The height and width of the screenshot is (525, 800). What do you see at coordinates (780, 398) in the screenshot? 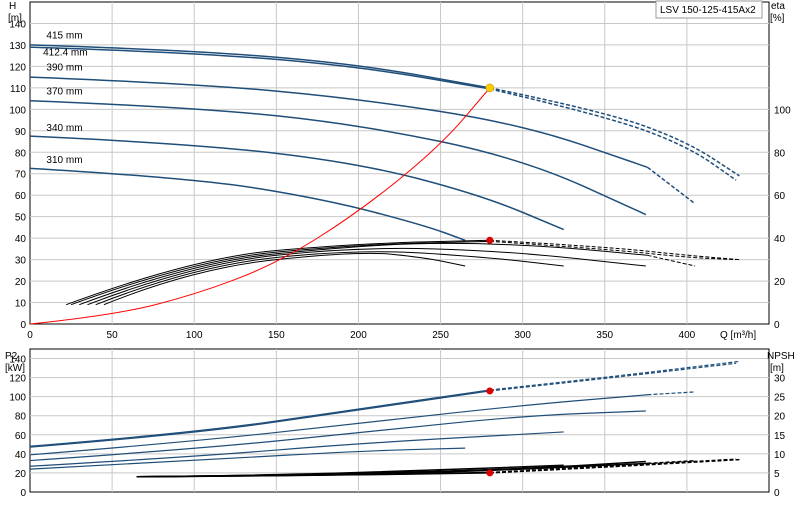
I see `lower-y2-tick-label: 25` at bounding box center [780, 398].